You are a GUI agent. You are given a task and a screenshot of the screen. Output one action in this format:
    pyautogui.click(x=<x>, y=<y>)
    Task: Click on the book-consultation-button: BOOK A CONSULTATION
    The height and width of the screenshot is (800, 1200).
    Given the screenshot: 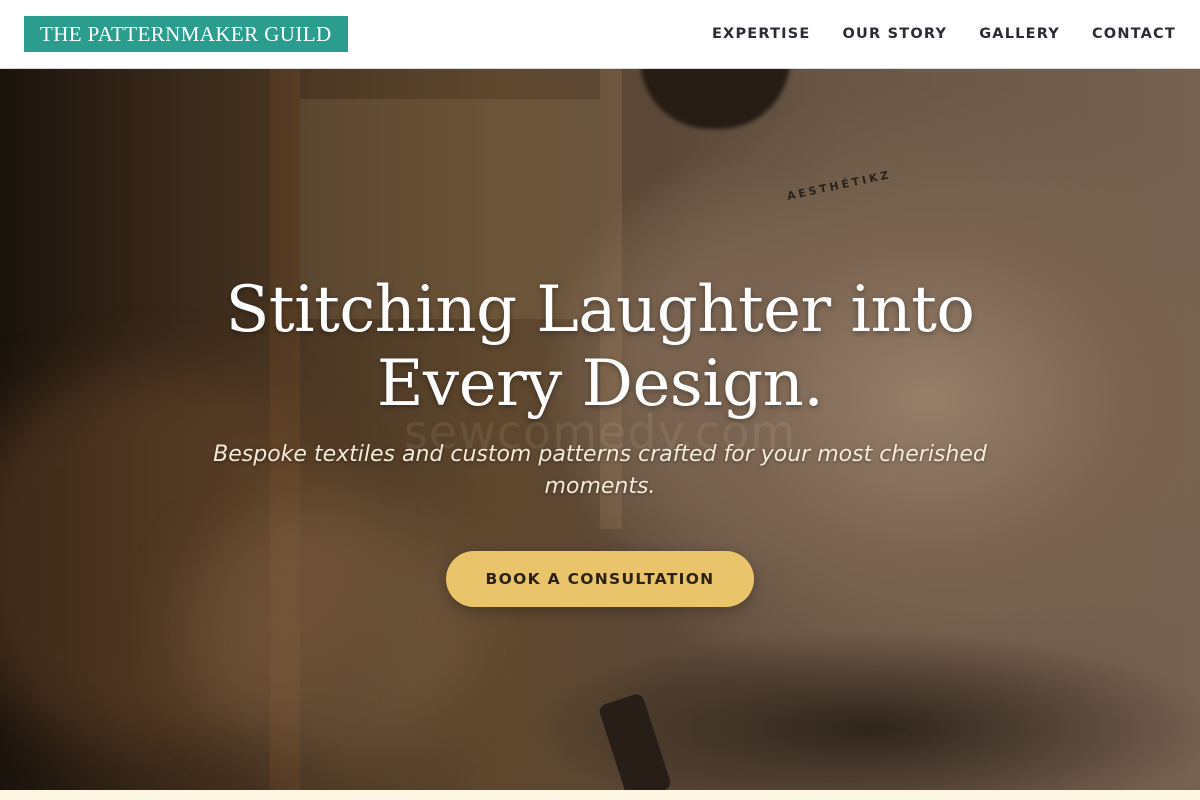 What is the action you would take?
    pyautogui.click(x=600, y=579)
    